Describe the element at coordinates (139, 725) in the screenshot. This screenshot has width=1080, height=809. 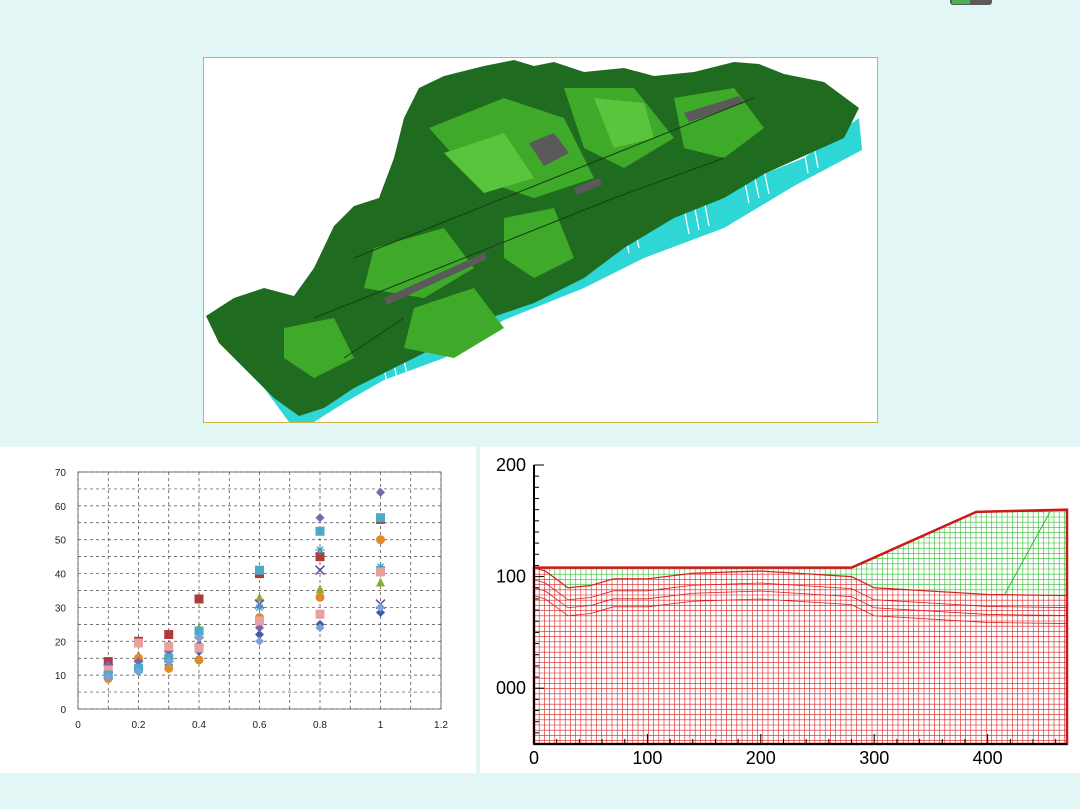
I see `scatter-x-tick-label: 0.2` at that location.